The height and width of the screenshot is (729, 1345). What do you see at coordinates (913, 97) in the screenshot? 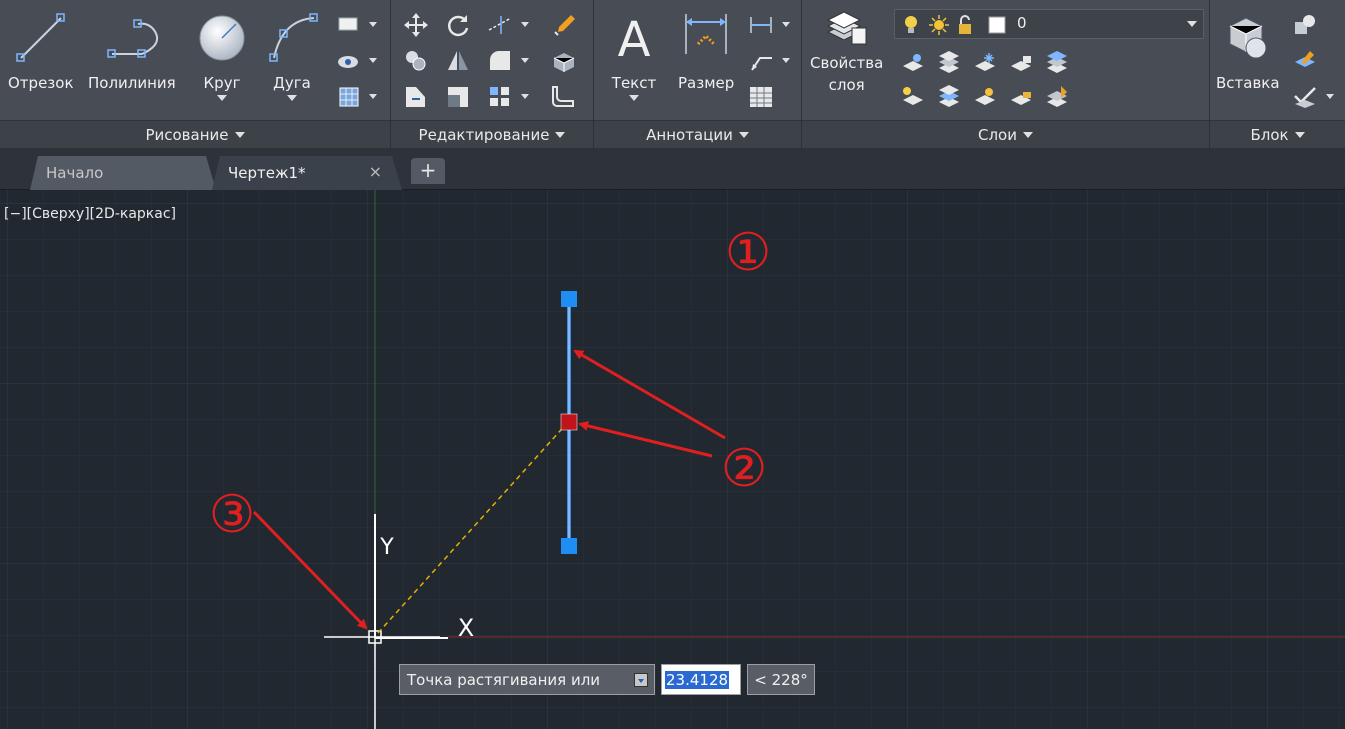
I see `layer-on-icon` at bounding box center [913, 97].